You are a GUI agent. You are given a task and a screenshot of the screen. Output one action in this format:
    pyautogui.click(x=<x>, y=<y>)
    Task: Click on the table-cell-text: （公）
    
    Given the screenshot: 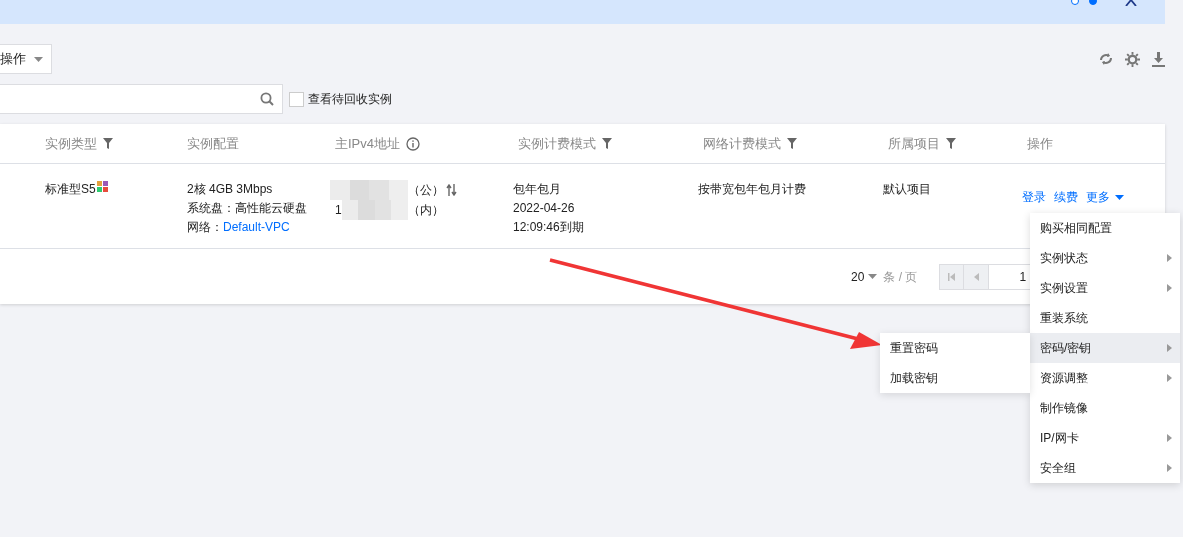 What is the action you would take?
    pyautogui.click(x=426, y=190)
    